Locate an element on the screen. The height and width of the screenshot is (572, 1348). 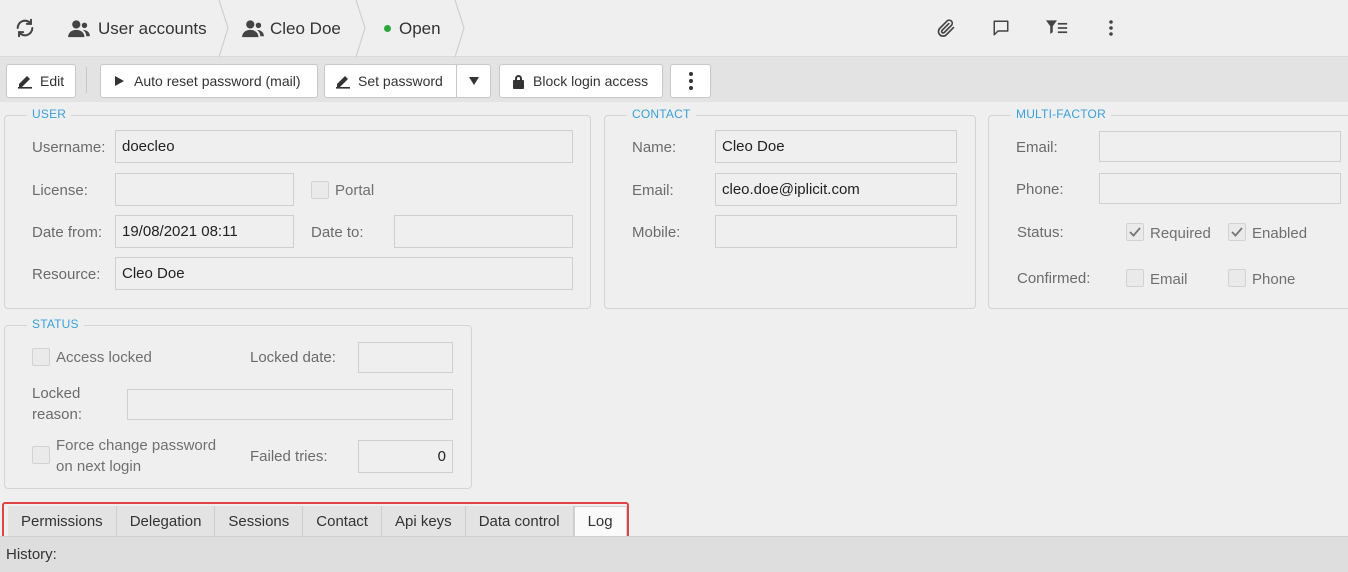
block-login-access-button: Block login access is located at coordinates (581, 81).